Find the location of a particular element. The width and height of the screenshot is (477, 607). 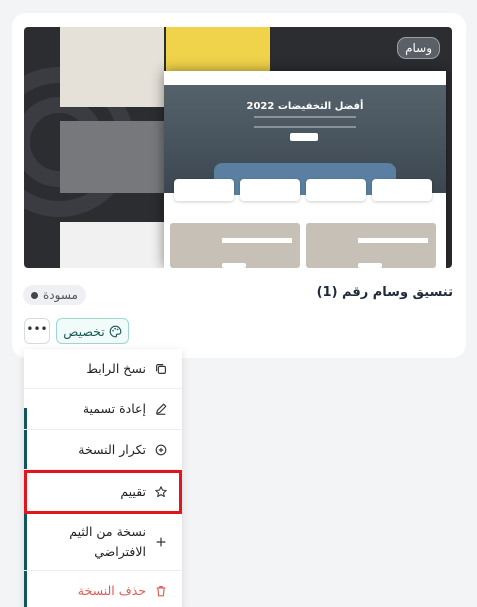

theme-title: تنسيق وسام رقم (1) is located at coordinates (384, 292).